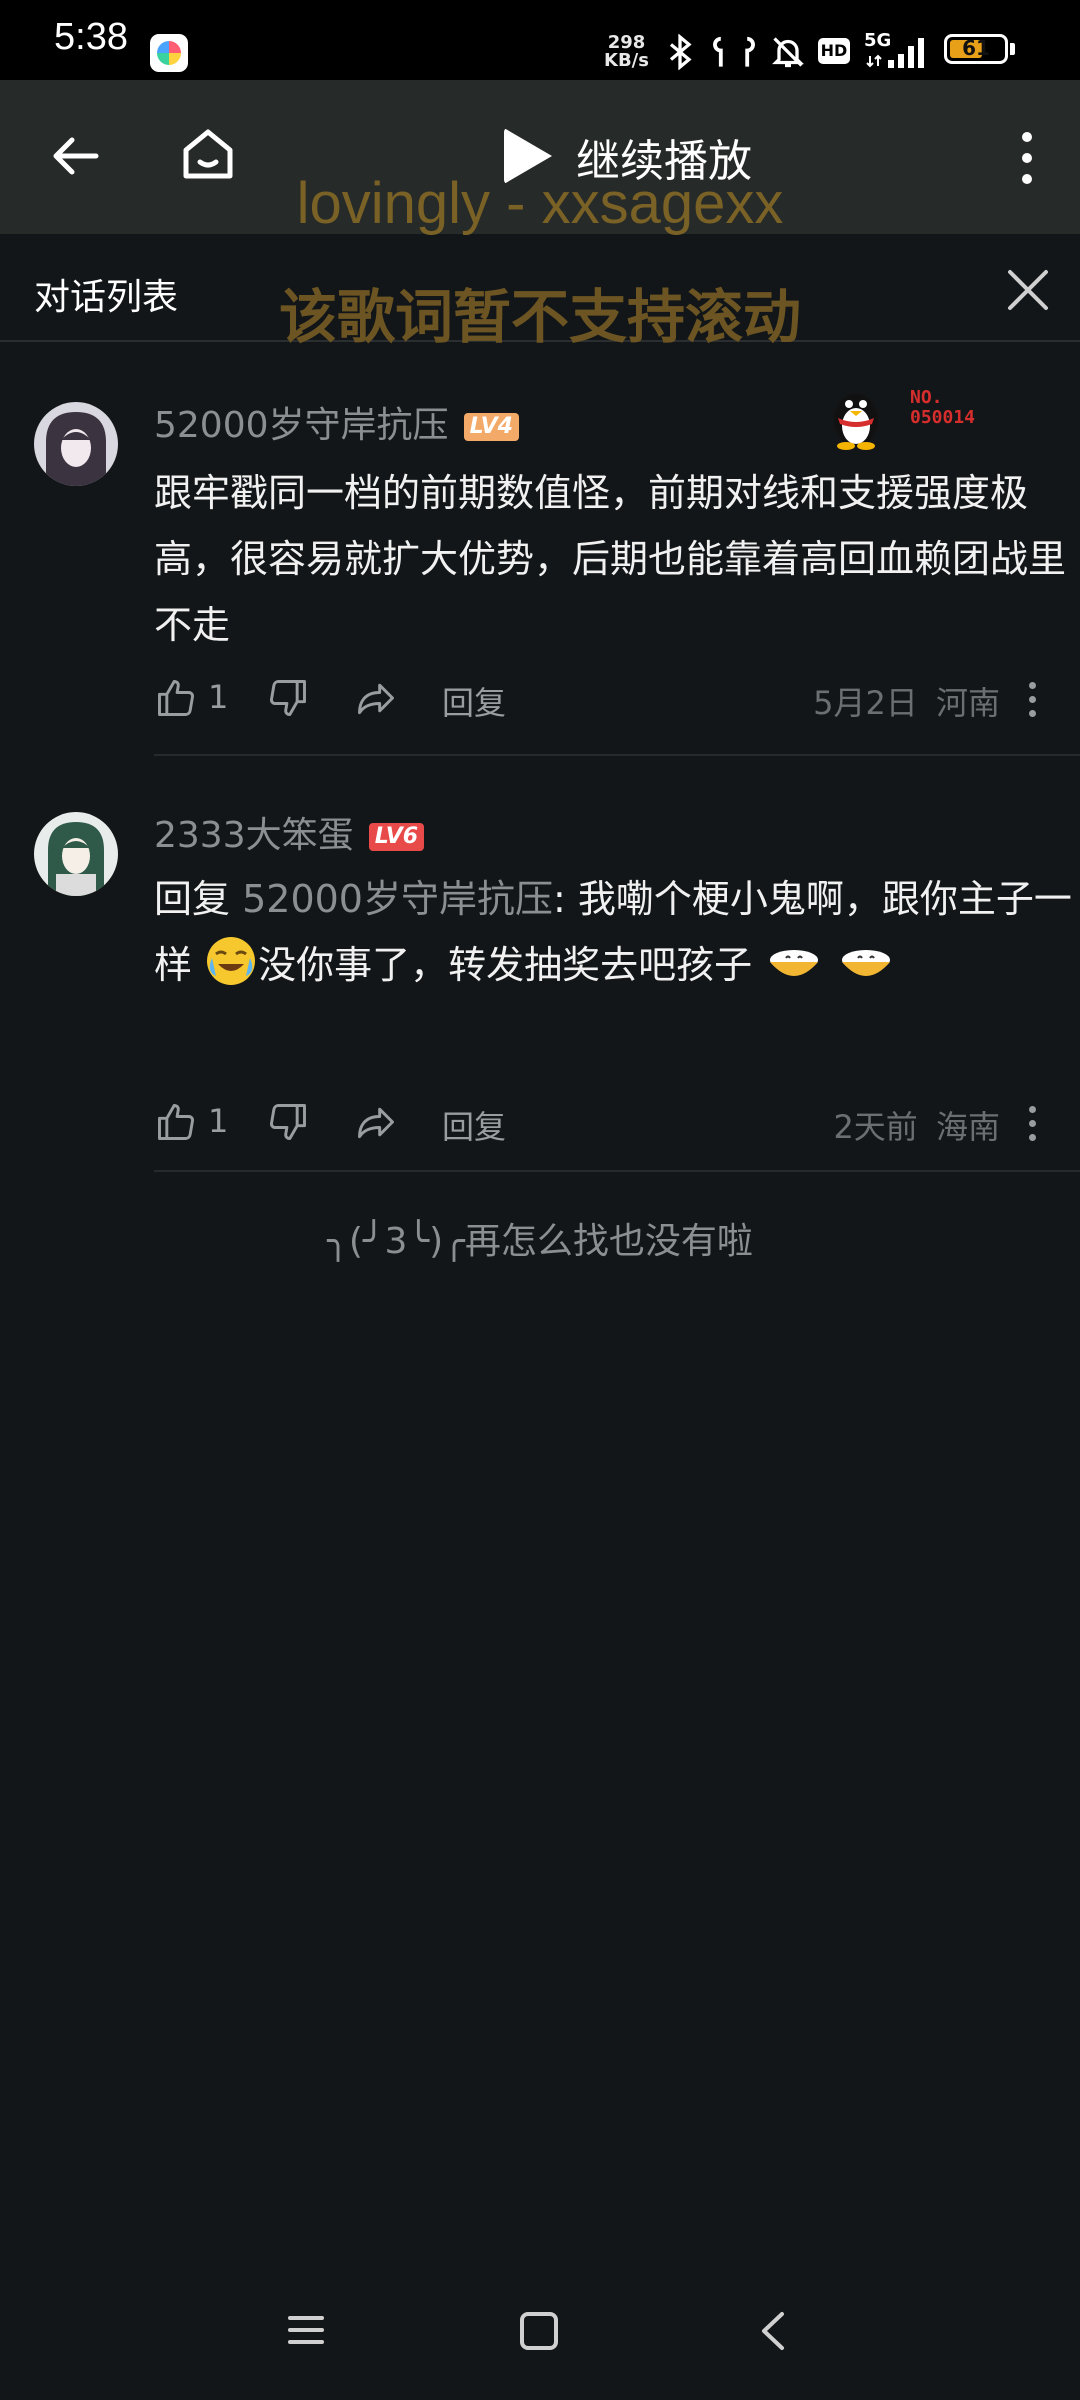 This screenshot has width=1080, height=2400. What do you see at coordinates (734, 55) in the screenshot?
I see `earbuds-icon` at bounding box center [734, 55].